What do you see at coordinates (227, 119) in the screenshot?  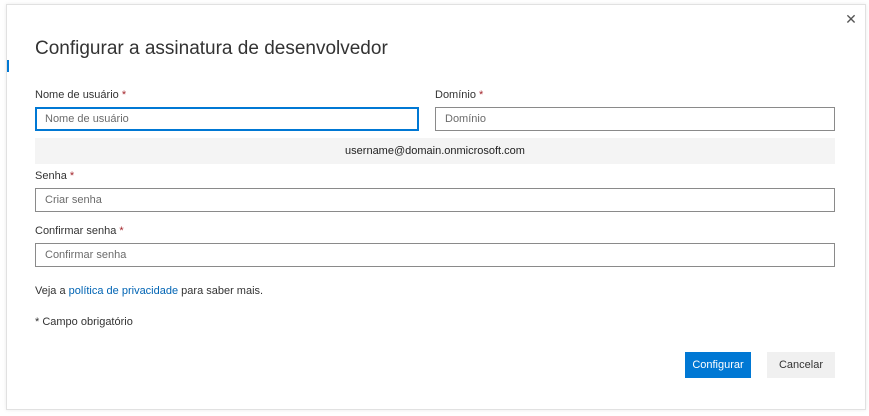 I see `username-input` at bounding box center [227, 119].